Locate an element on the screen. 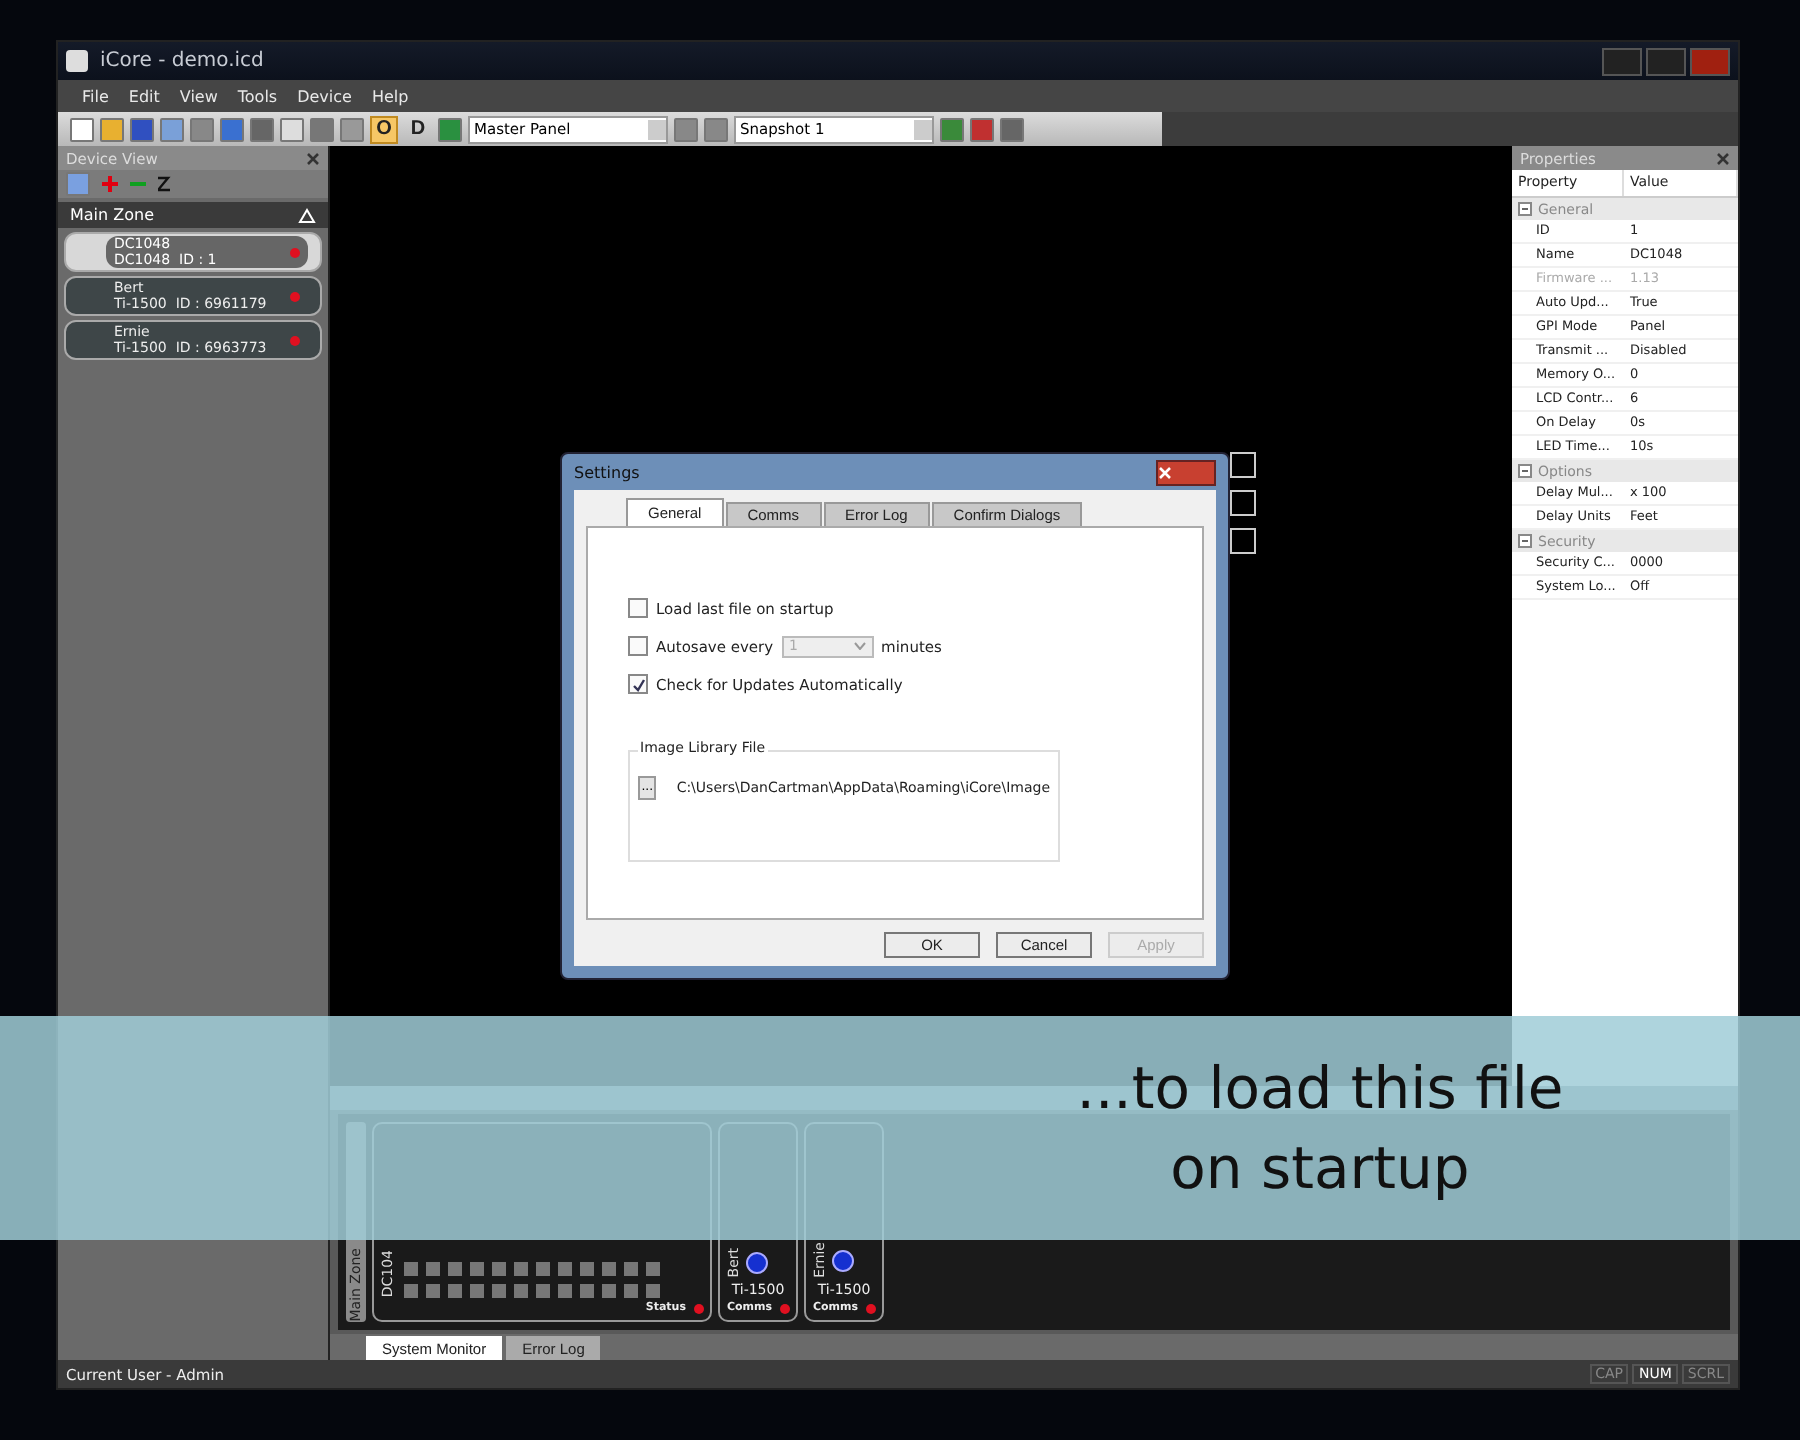 This screenshot has width=1800, height=1440. menu-item: File is located at coordinates (95, 96).